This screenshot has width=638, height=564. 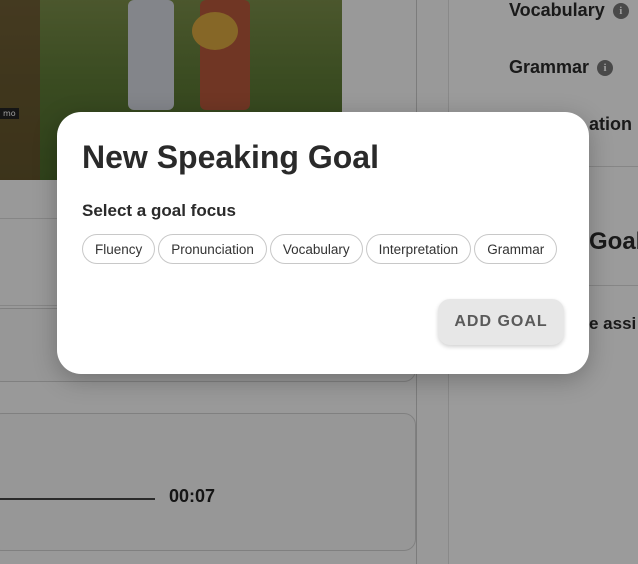 I want to click on chip-grammar: Grammar, so click(x=516, y=249).